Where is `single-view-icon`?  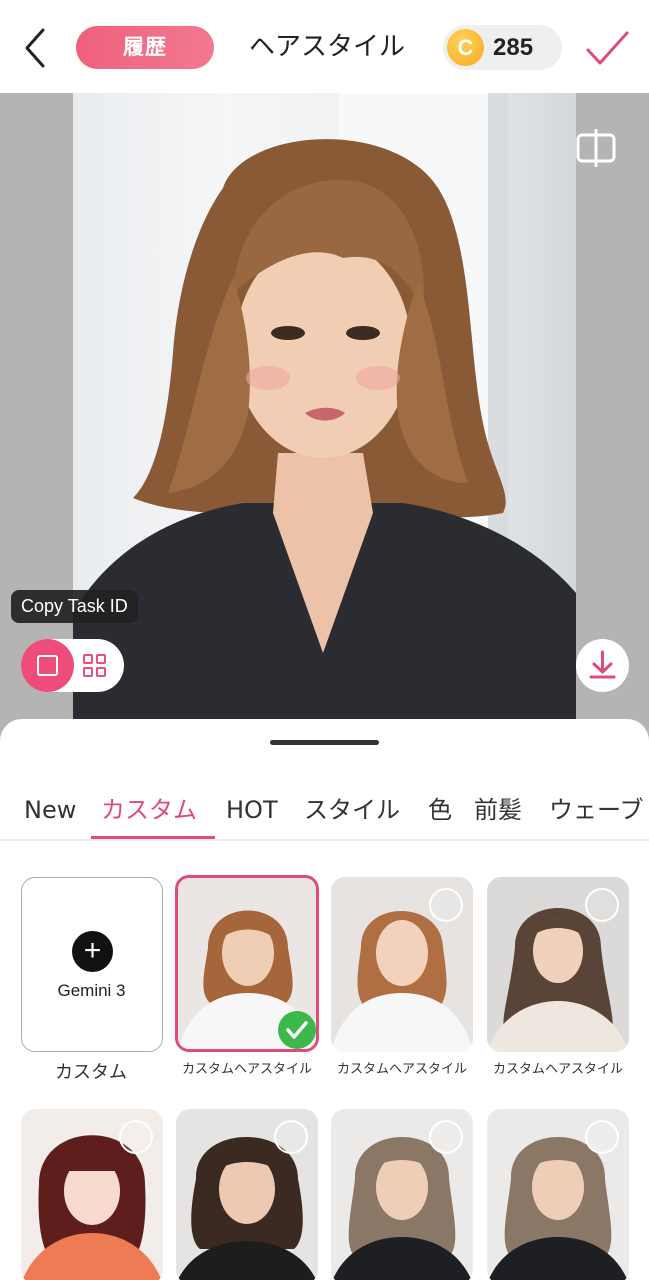 single-view-icon is located at coordinates (47, 665).